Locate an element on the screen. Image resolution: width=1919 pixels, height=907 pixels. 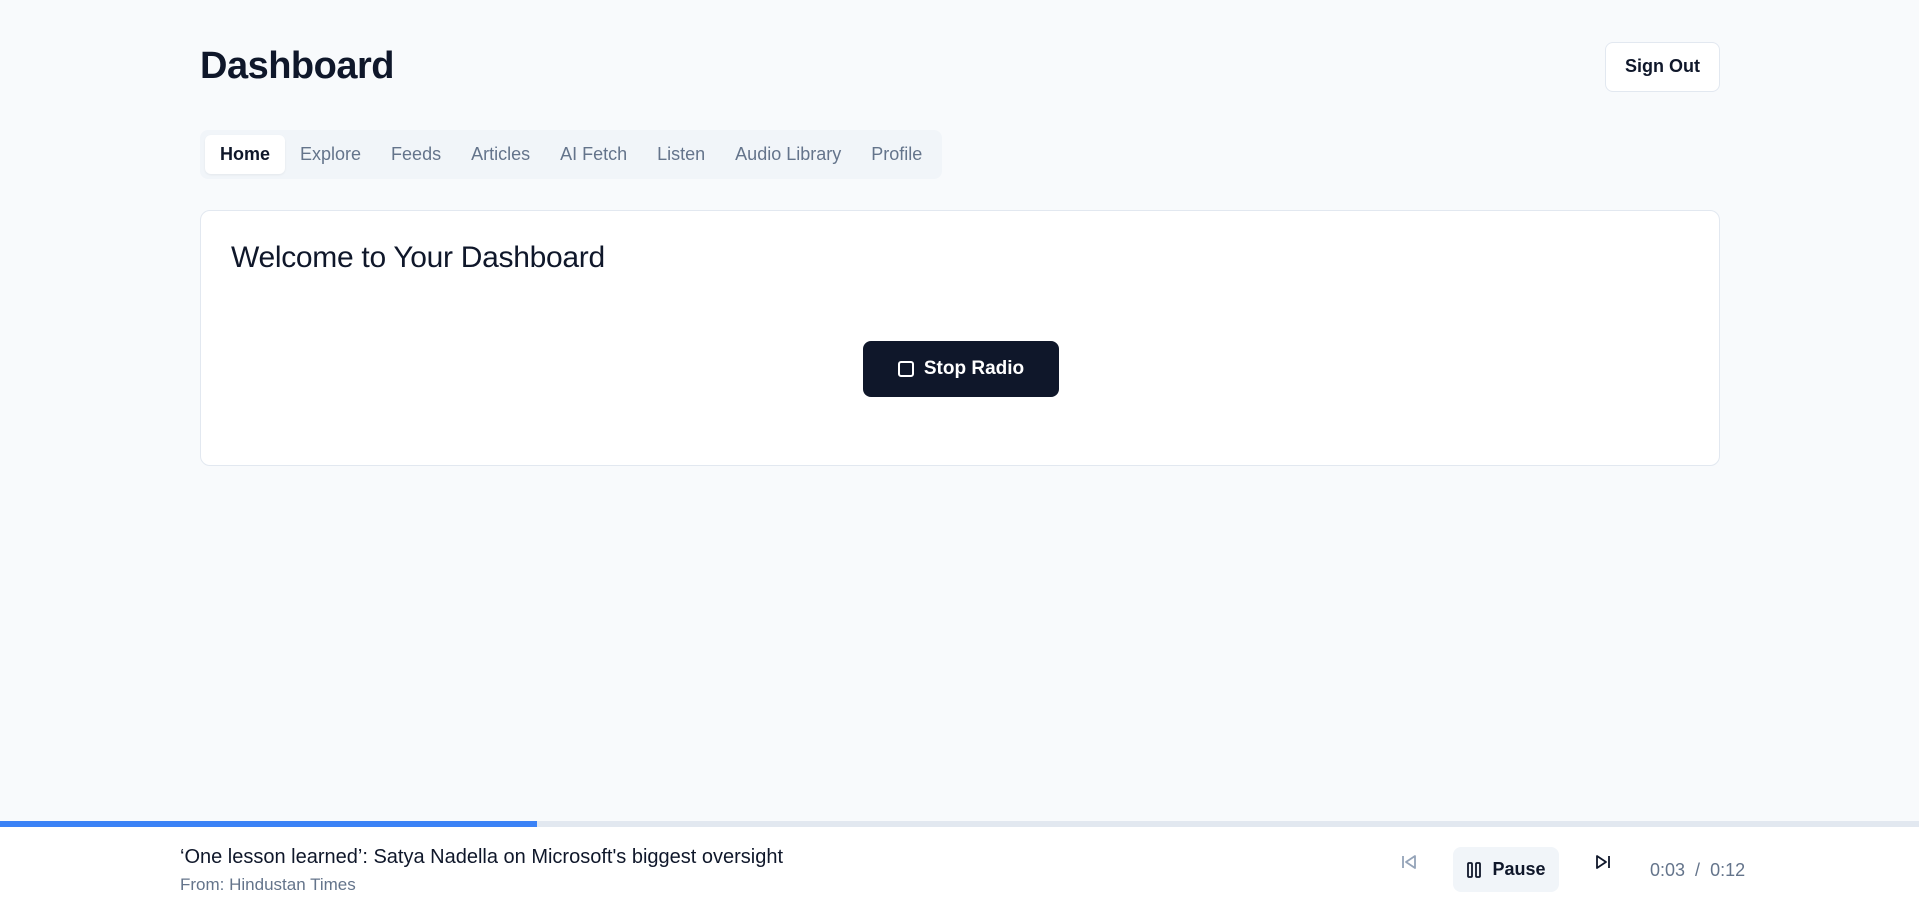
stop-radio-button: Stop Radio is located at coordinates (961, 369).